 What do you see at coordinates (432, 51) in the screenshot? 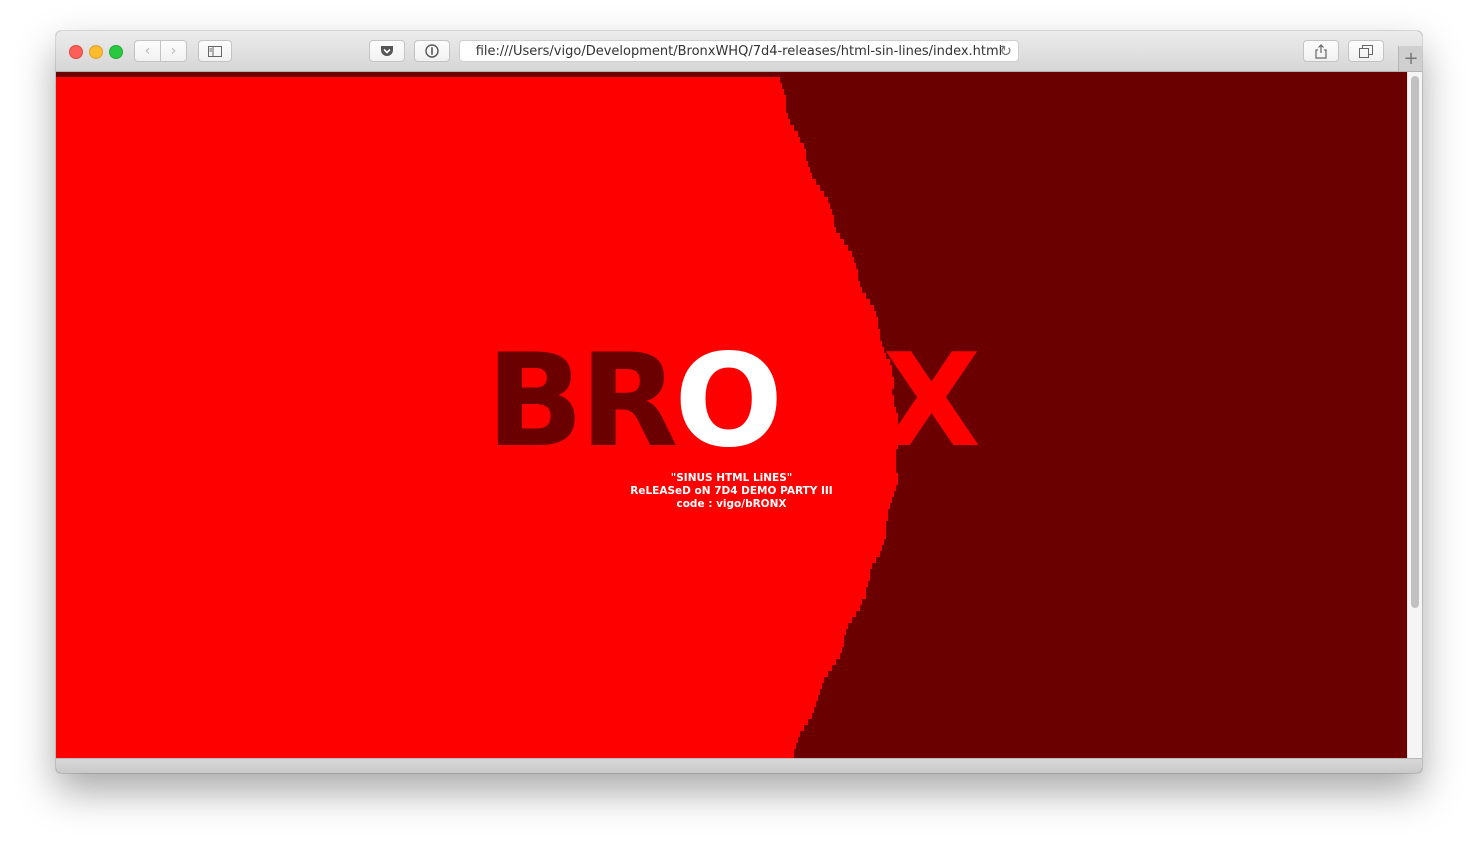
I see `info-icon` at bounding box center [432, 51].